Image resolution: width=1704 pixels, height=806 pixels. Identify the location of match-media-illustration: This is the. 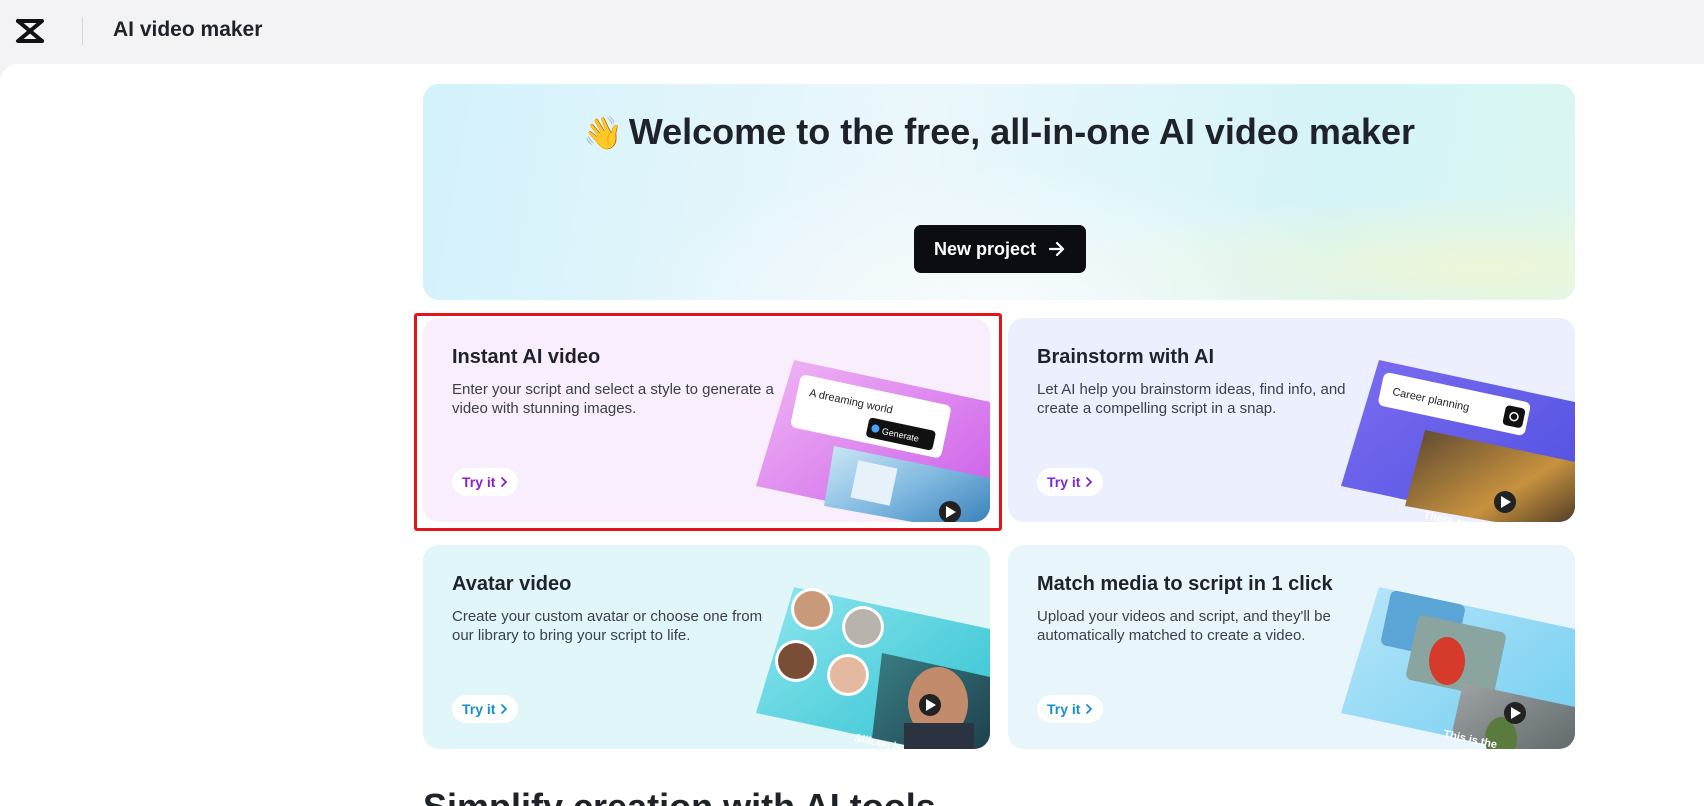
(1458, 668).